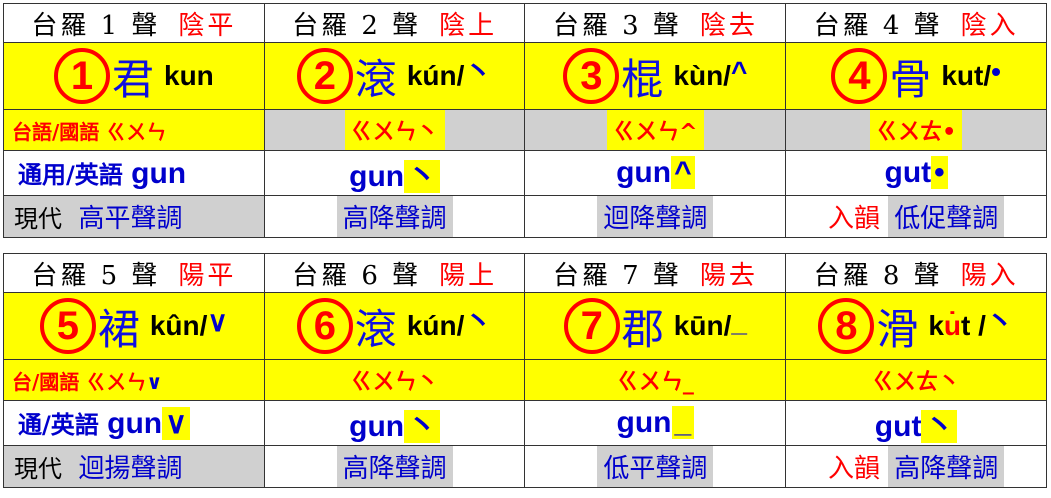 The height and width of the screenshot is (498, 1051). What do you see at coordinates (96, 25) in the screenshot?
I see `tone-title: 台羅 1 聲` at bounding box center [96, 25].